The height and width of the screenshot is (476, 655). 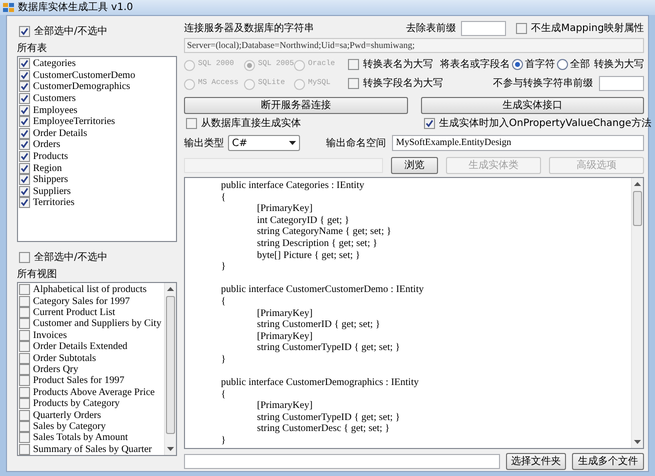 I want to click on list-item: Quarterly Orders, so click(x=67, y=415).